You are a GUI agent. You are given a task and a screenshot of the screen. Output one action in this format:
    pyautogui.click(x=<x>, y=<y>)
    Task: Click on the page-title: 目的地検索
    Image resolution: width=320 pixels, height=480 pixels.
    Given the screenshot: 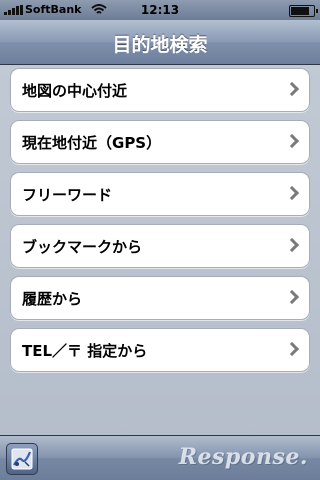 What is the action you would take?
    pyautogui.click(x=160, y=45)
    